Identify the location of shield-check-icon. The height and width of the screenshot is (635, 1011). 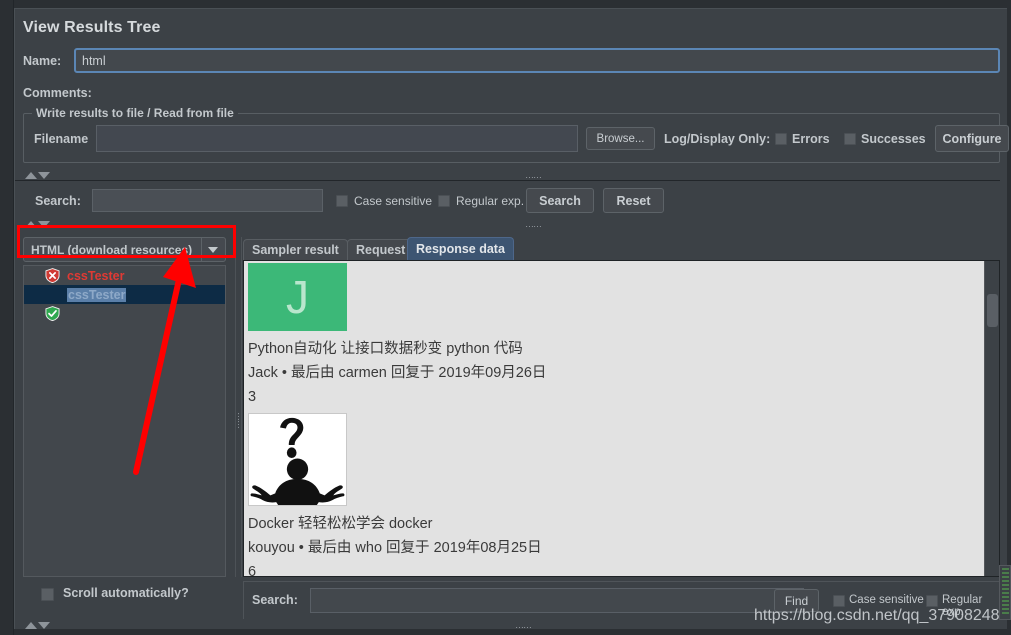
(52, 313).